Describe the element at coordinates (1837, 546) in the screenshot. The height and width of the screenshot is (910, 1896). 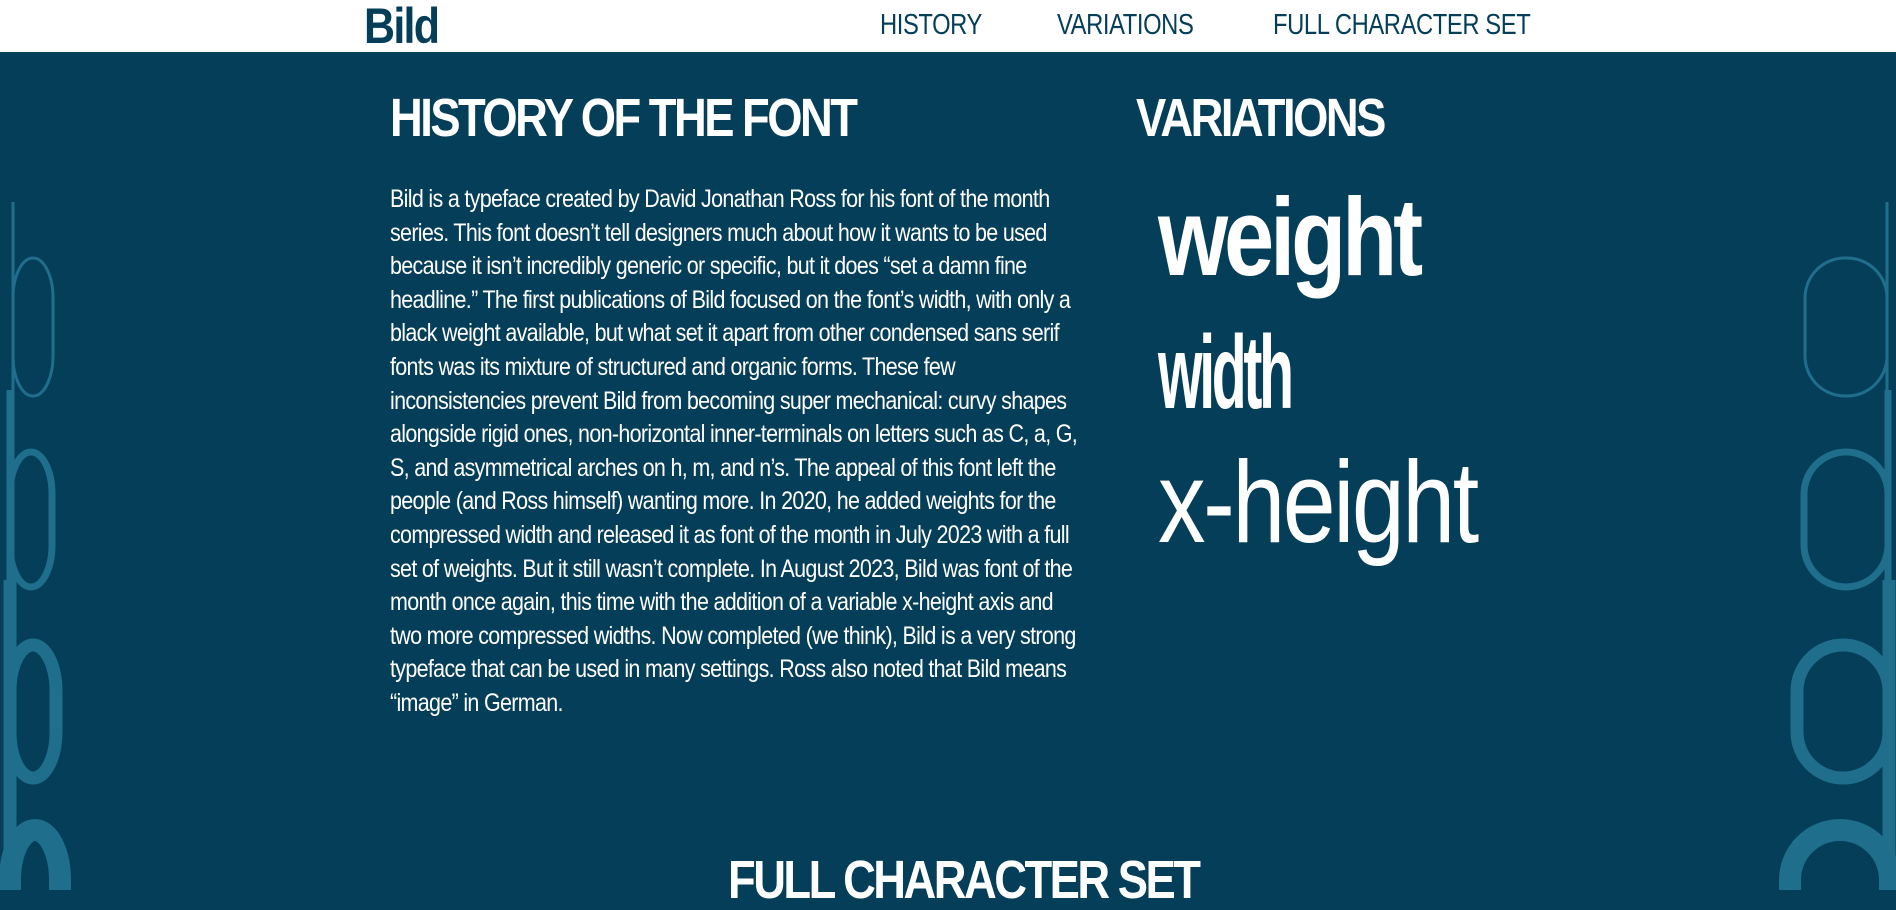
I see `decorative-letterform-right` at that location.